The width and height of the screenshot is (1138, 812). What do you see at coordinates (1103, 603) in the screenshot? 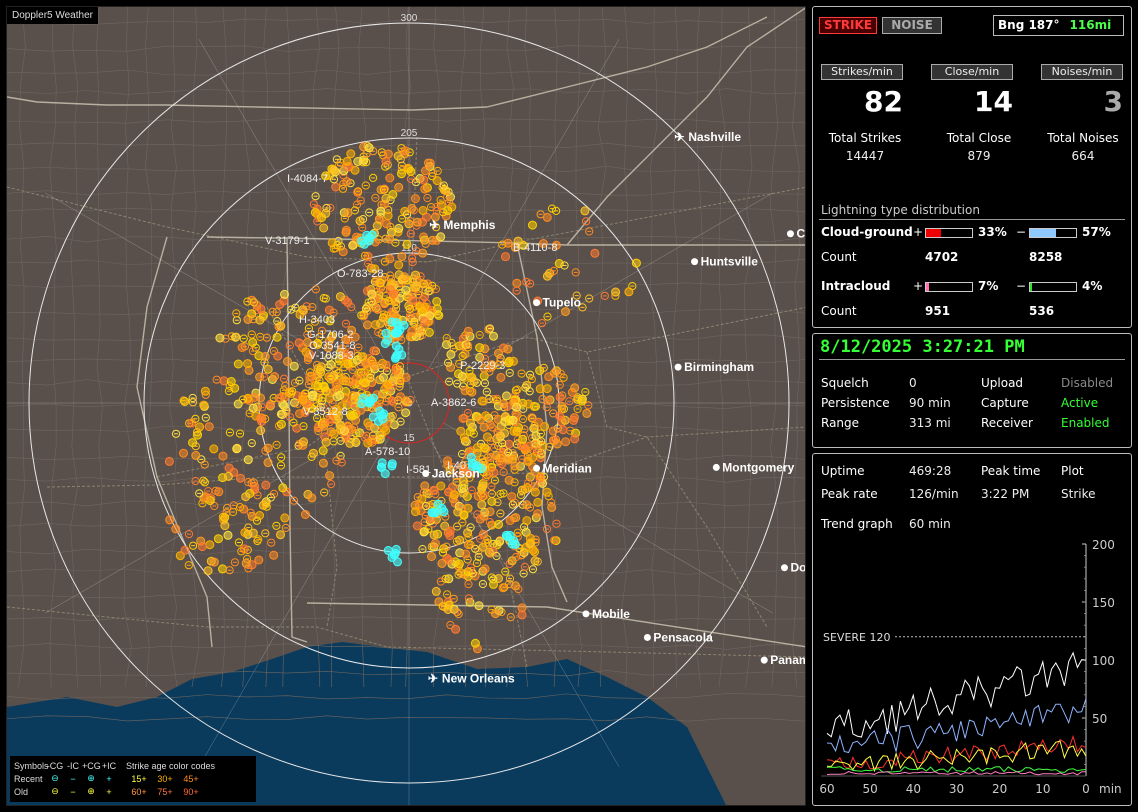
I see `trend-y-tick-label: 150` at bounding box center [1103, 603].